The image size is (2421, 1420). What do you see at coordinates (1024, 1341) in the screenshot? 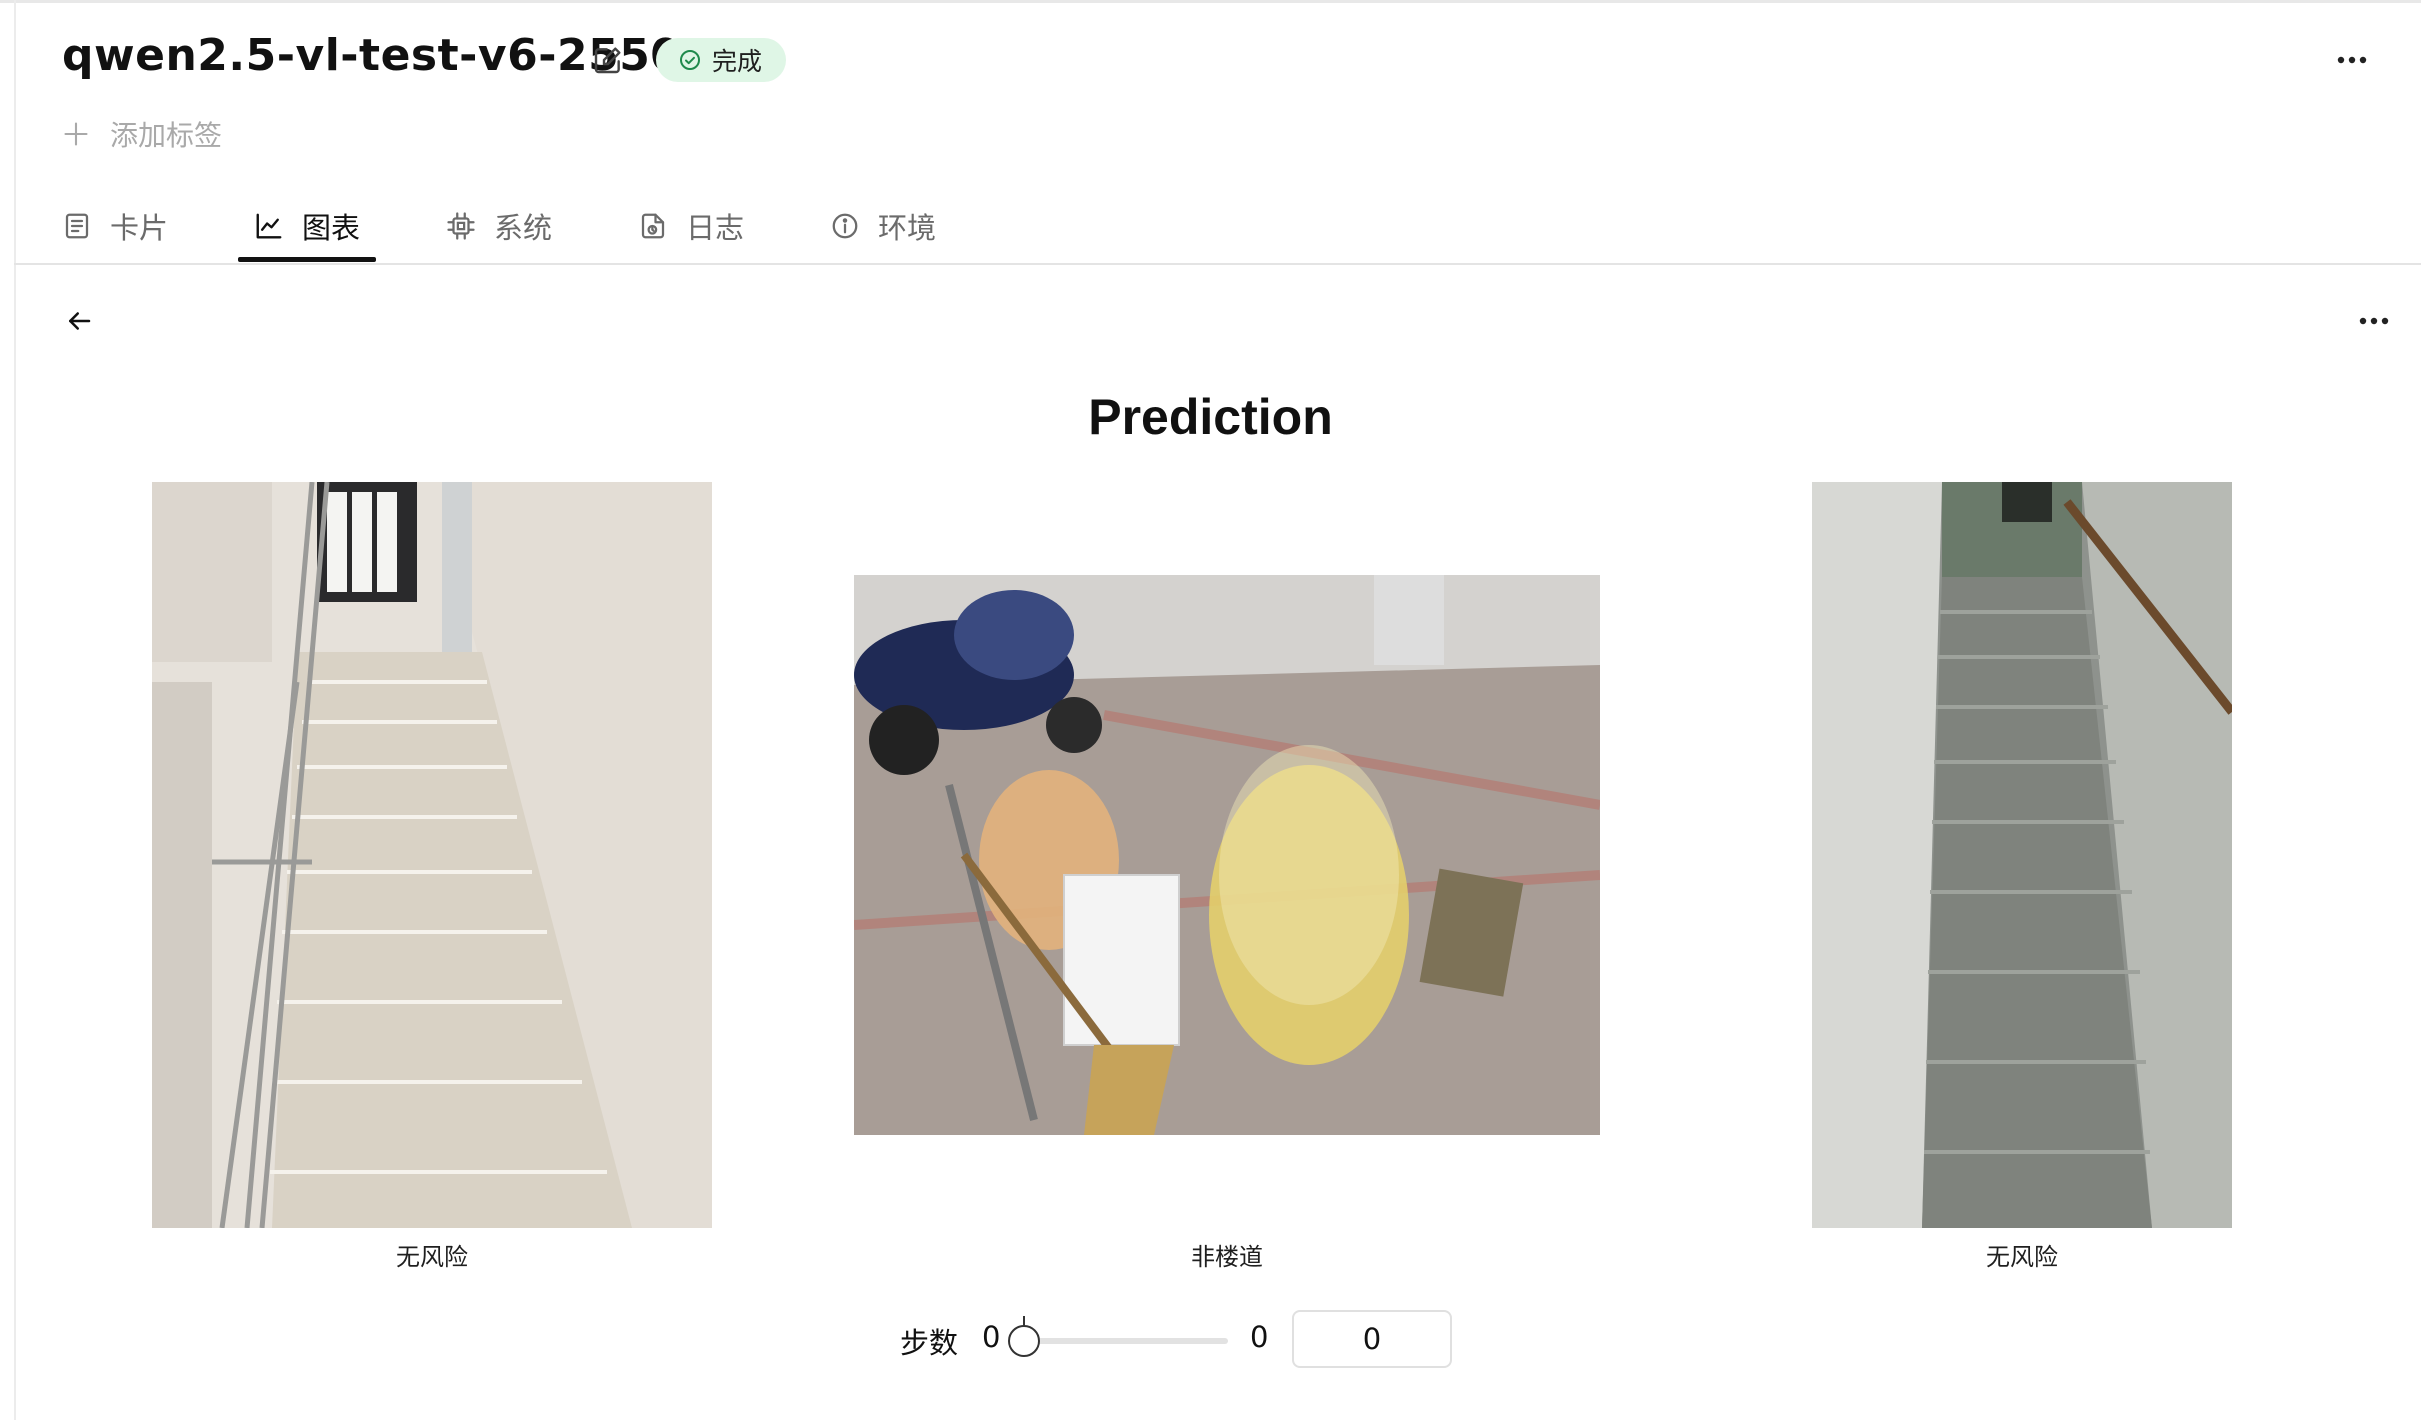
I see `step-slider-handle` at bounding box center [1024, 1341].